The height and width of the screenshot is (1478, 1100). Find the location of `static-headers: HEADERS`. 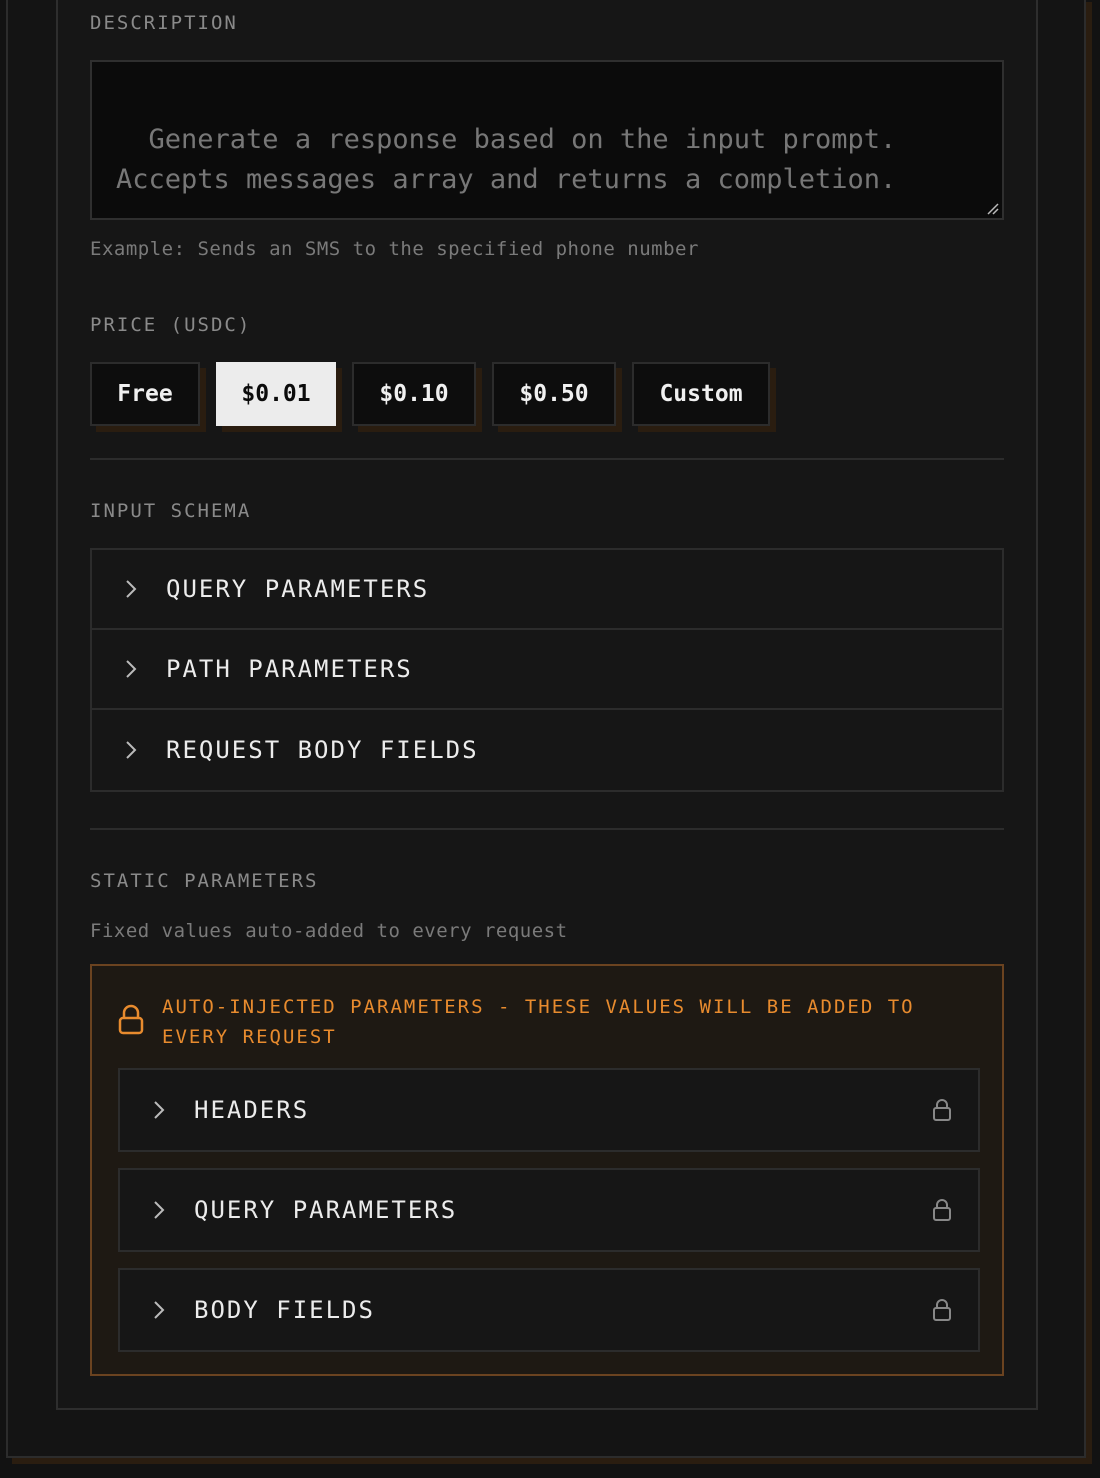

static-headers: HEADERS is located at coordinates (549, 1110).